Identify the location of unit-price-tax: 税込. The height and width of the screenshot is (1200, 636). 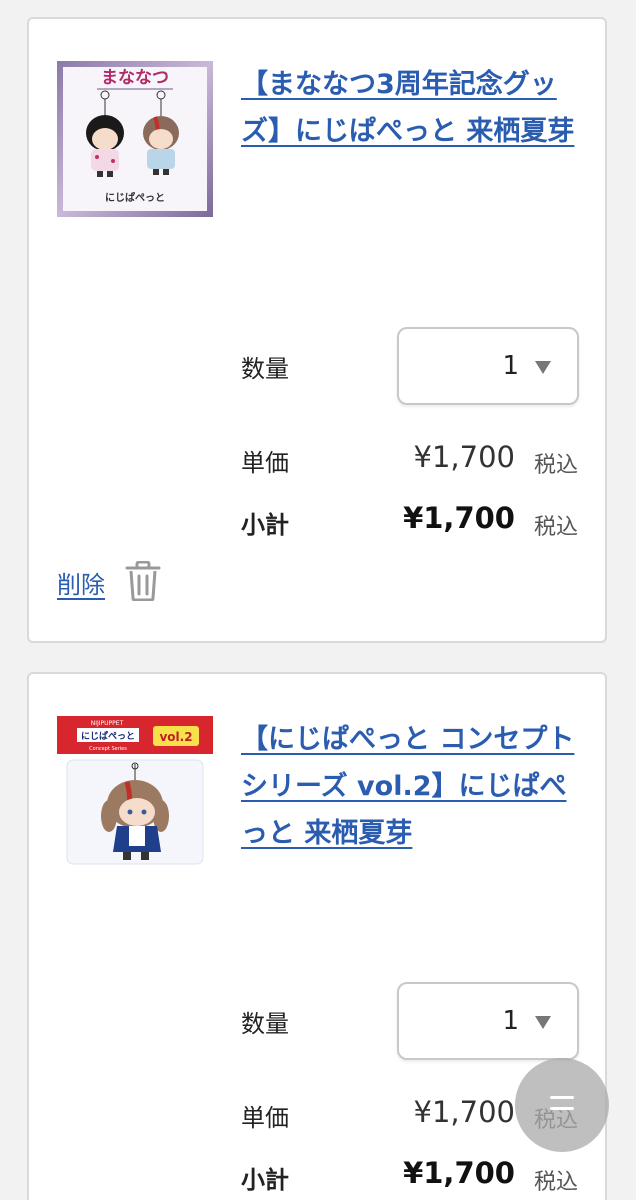
(555, 465).